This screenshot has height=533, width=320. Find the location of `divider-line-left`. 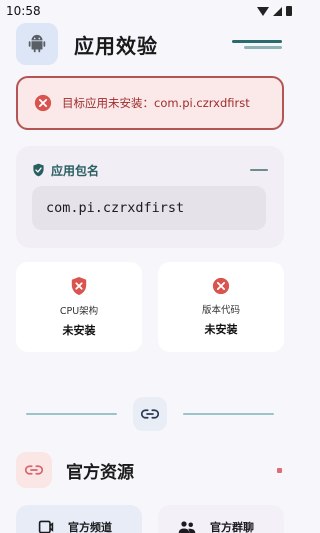

divider-line-left is located at coordinates (71, 414).